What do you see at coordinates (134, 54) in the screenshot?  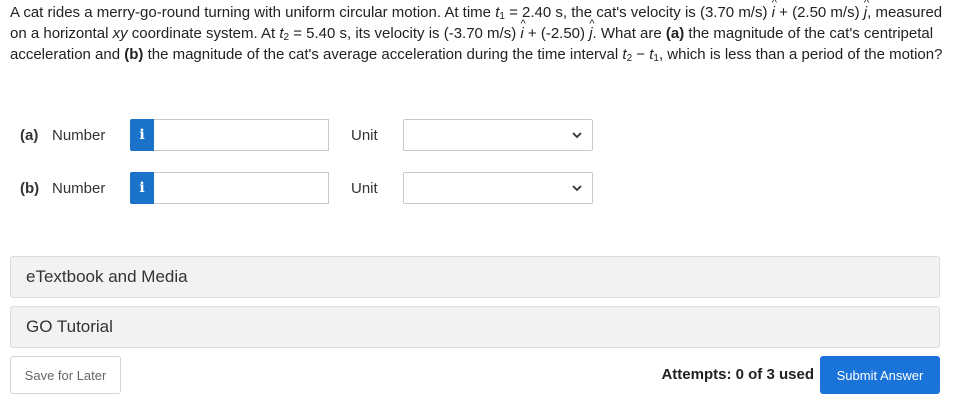 I see `part-b-tag: (b)` at bounding box center [134, 54].